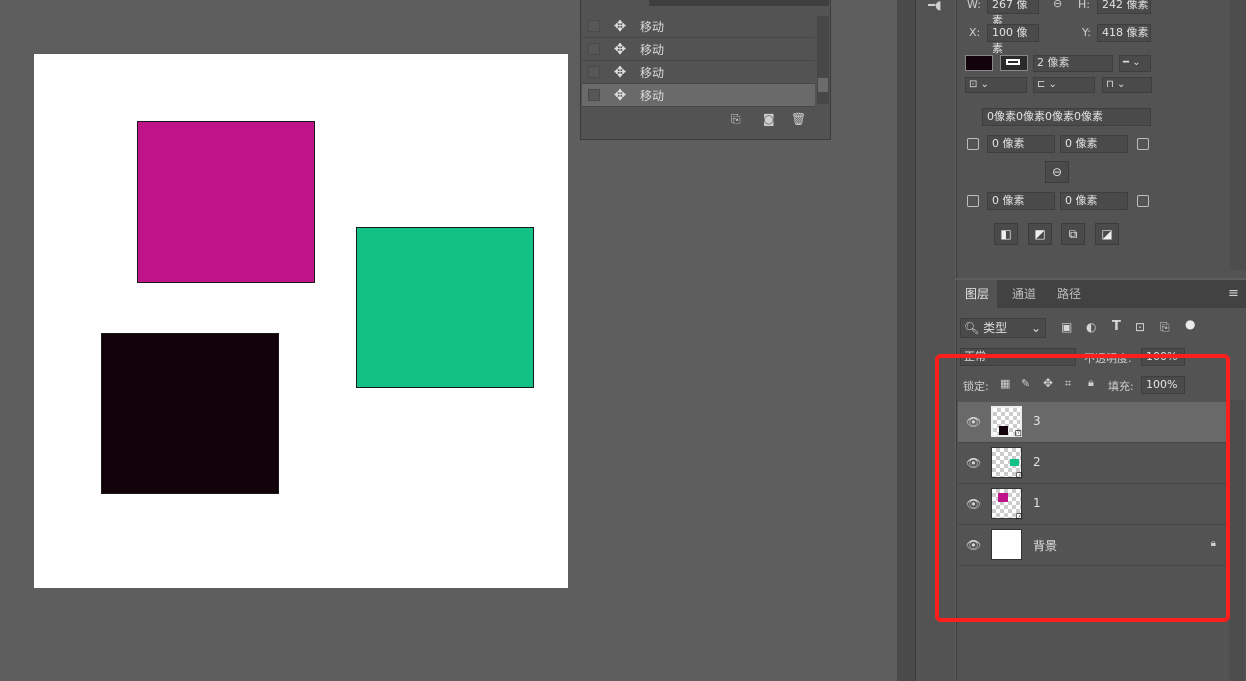 This screenshot has width=1246, height=681. I want to click on corner-bottom-left-field: 0 像素, so click(1021, 201).